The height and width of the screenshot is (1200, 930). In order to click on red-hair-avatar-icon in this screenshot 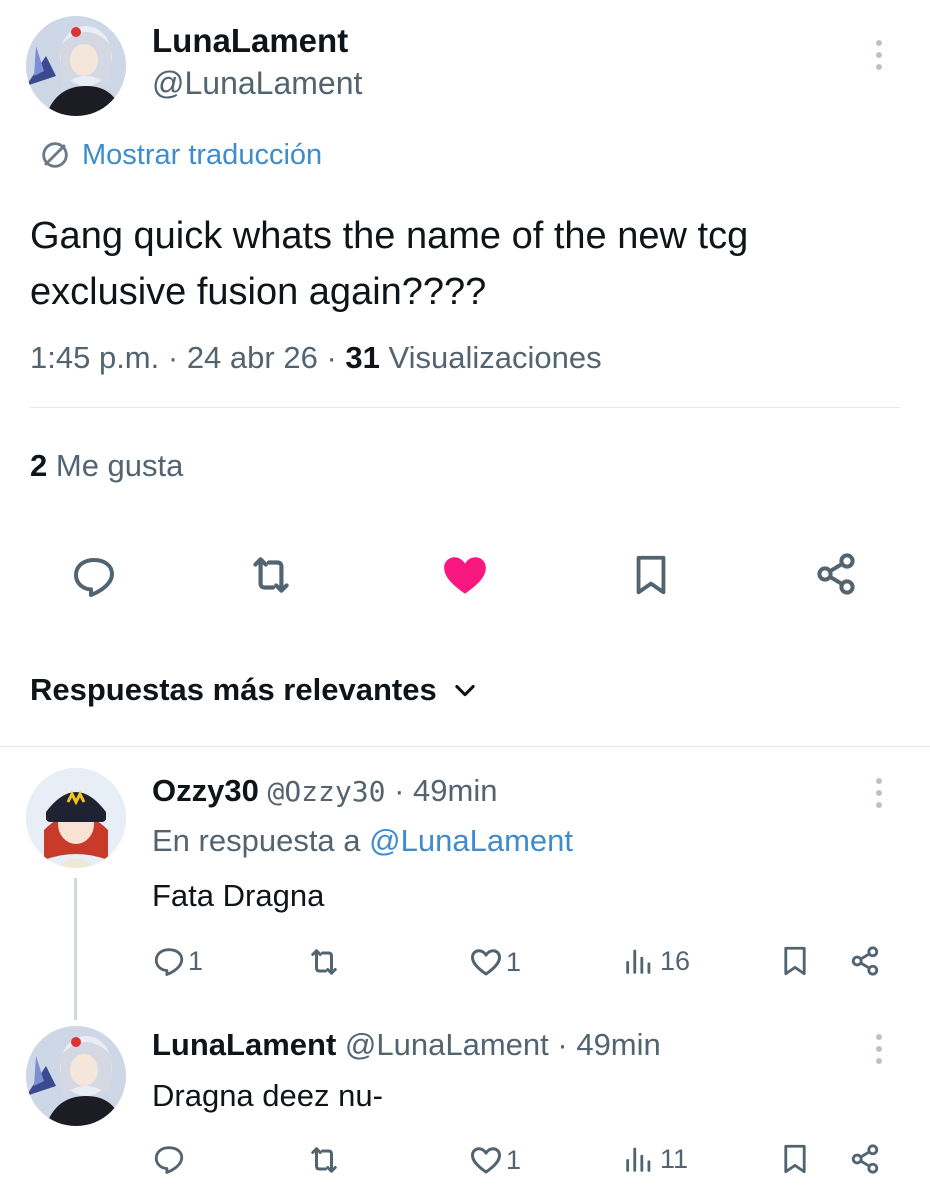, I will do `click(76, 818)`.